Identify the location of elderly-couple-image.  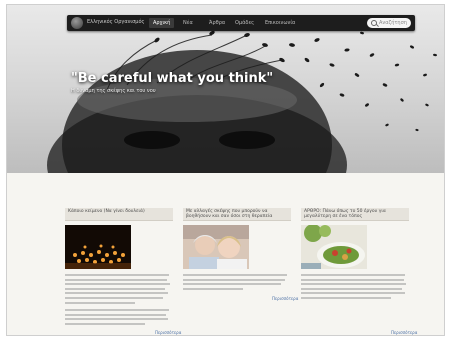
(216, 247).